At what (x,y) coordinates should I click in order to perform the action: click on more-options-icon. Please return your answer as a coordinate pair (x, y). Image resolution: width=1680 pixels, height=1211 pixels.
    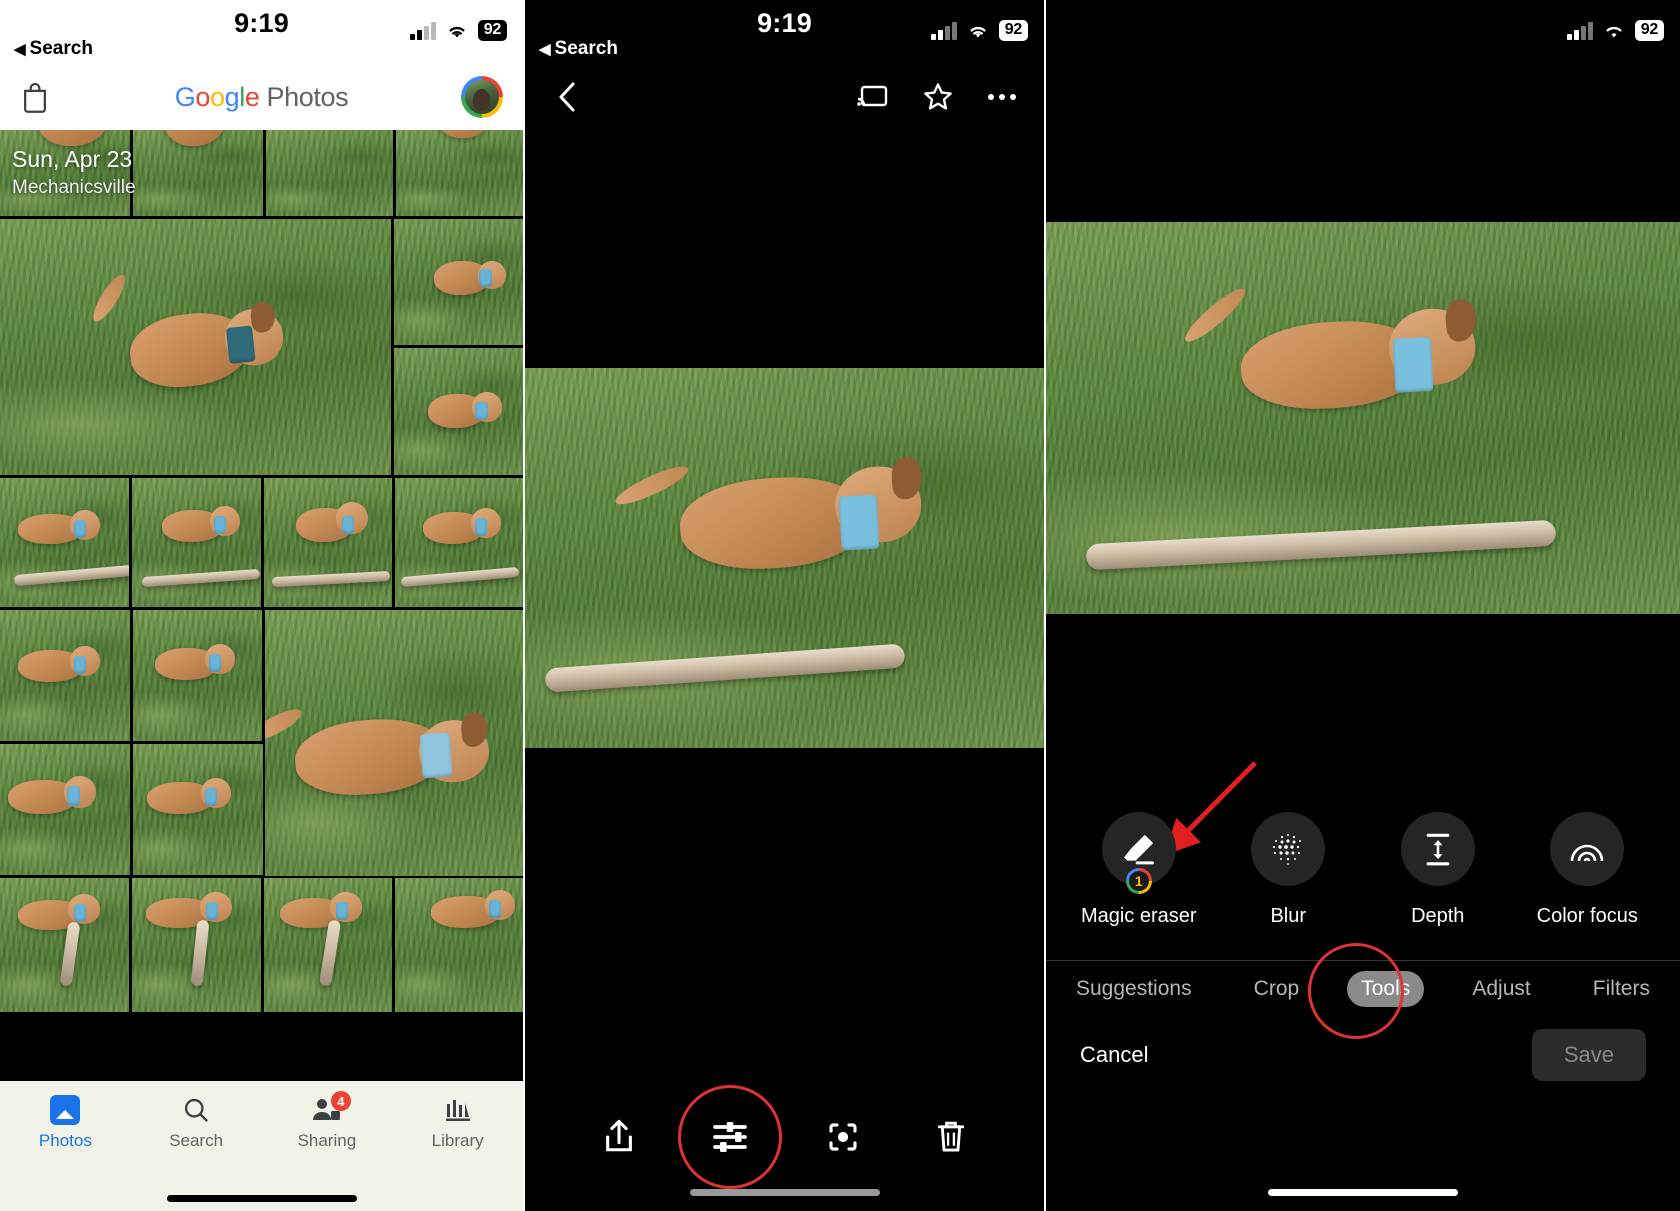
    Looking at the image, I should click on (1002, 97).